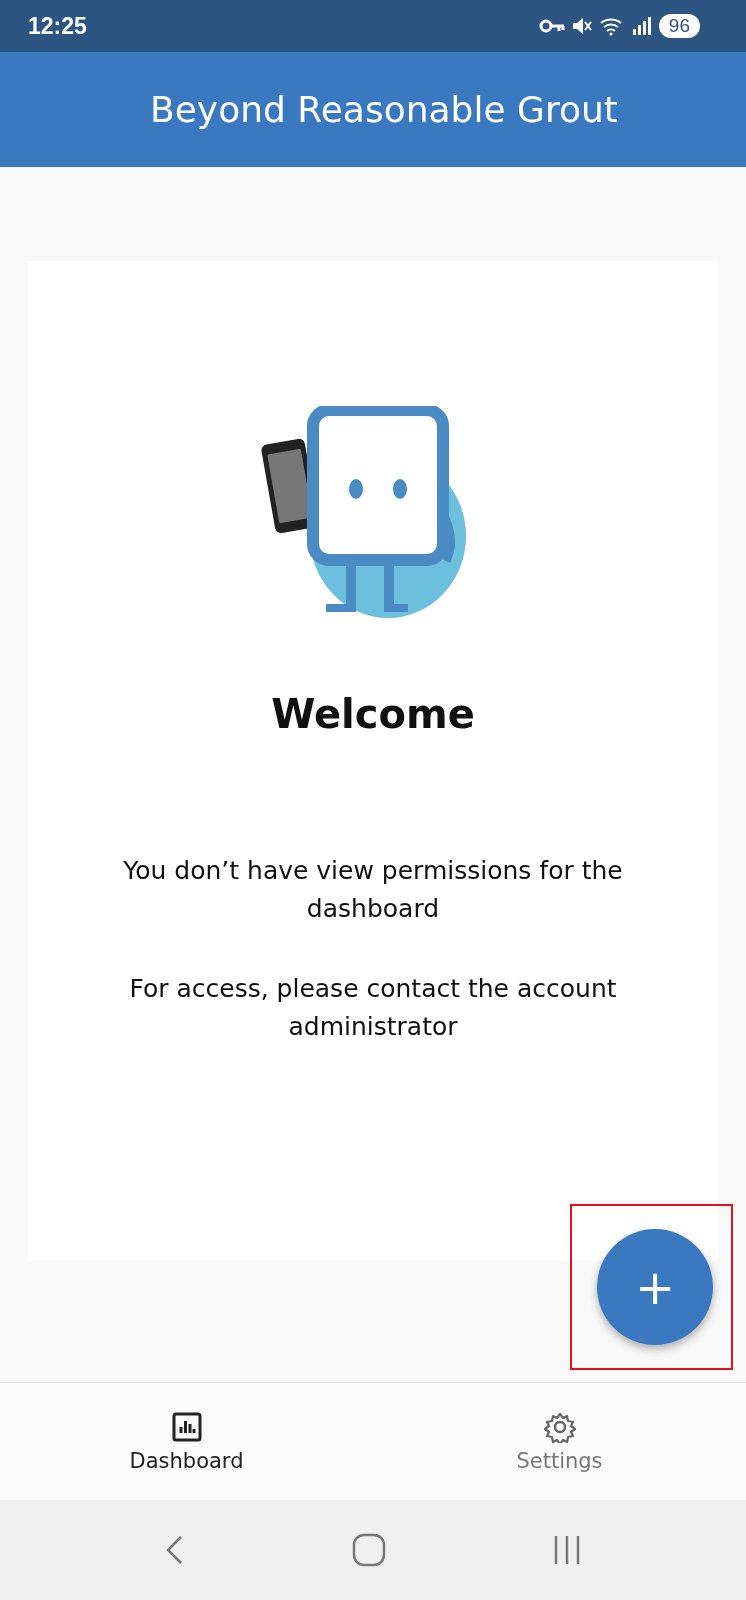 The width and height of the screenshot is (746, 1600). What do you see at coordinates (581, 26) in the screenshot?
I see `mute-icon` at bounding box center [581, 26].